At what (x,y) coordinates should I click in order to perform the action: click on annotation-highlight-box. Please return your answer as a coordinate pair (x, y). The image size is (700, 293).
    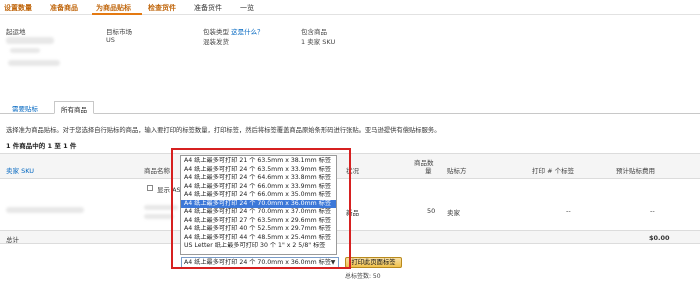
    Looking at the image, I should click on (261, 208).